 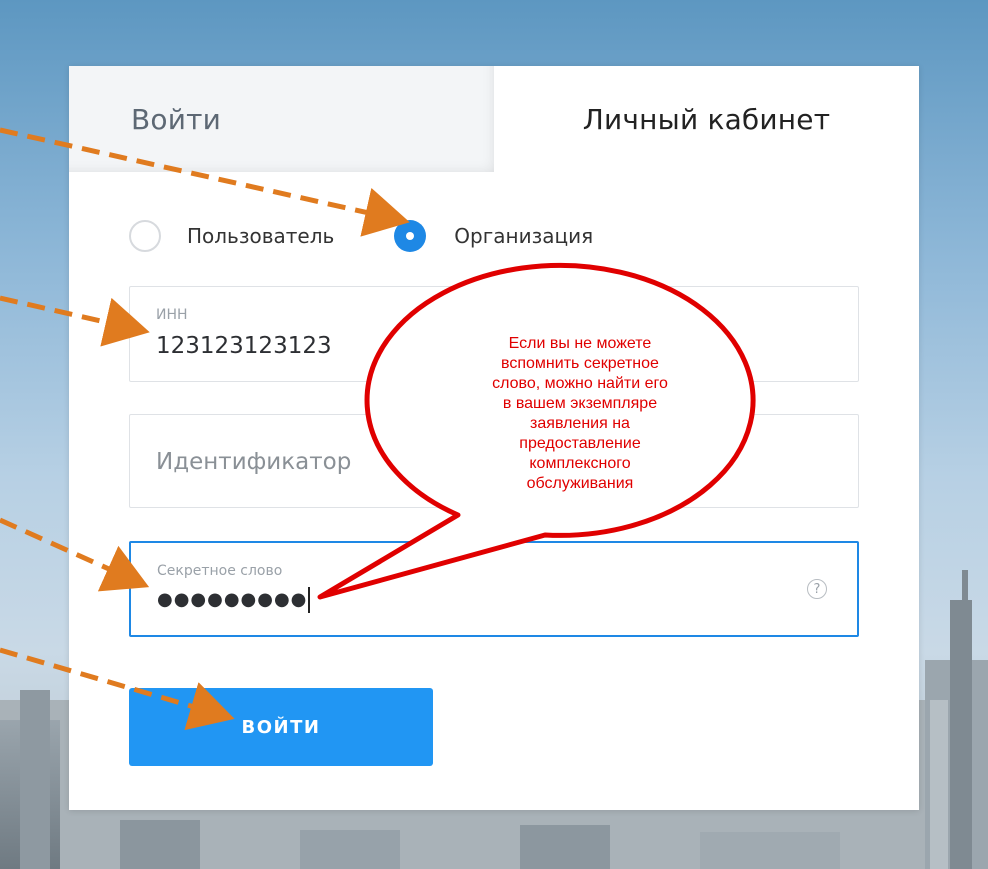 What do you see at coordinates (523, 236) in the screenshot?
I see `radio-organization-label: Организация` at bounding box center [523, 236].